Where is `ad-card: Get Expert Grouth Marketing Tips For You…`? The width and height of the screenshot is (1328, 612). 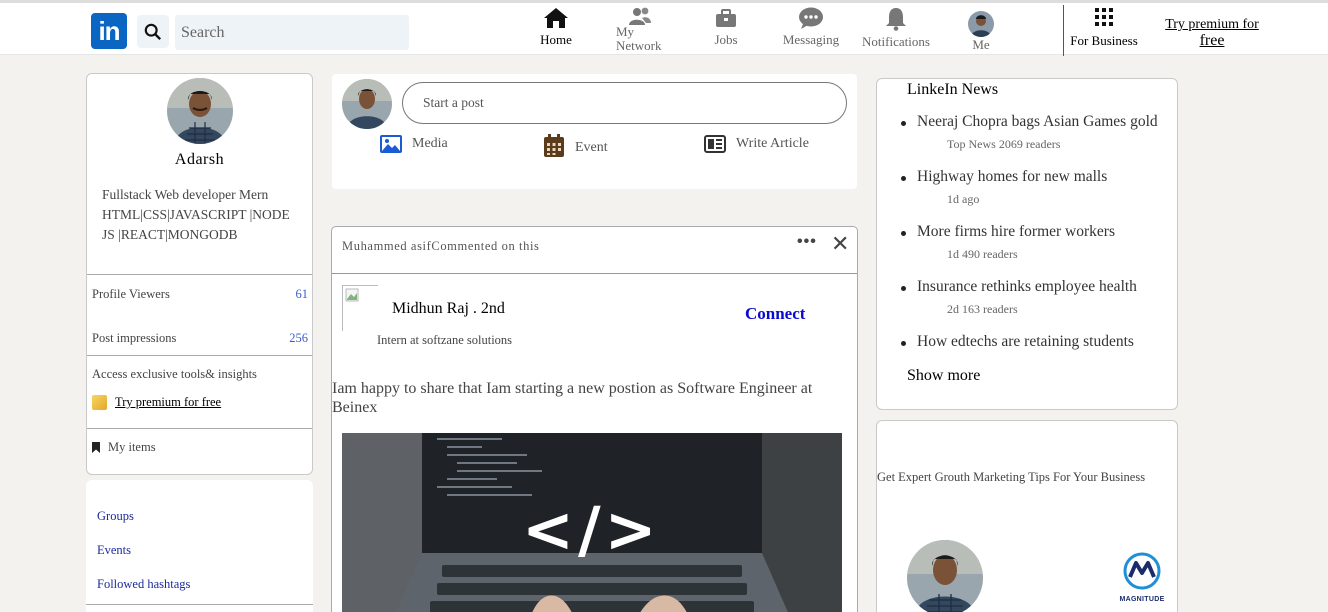 ad-card: Get Expert Grouth Marketing Tips For You… is located at coordinates (1027, 516).